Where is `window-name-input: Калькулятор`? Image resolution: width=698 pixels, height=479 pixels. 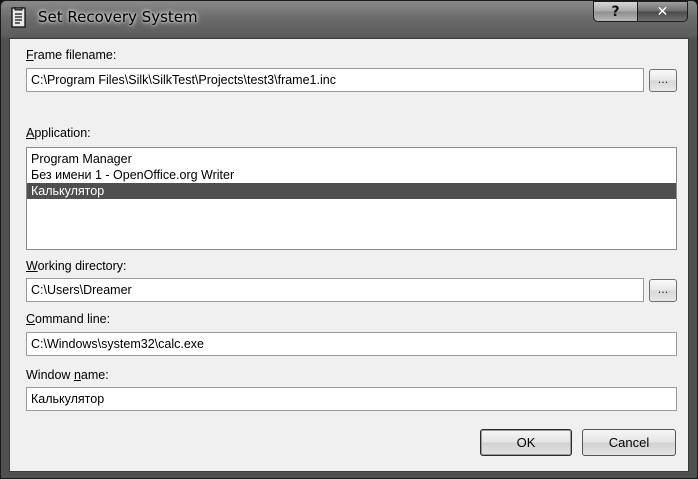
window-name-input: Калькулятор is located at coordinates (351, 399).